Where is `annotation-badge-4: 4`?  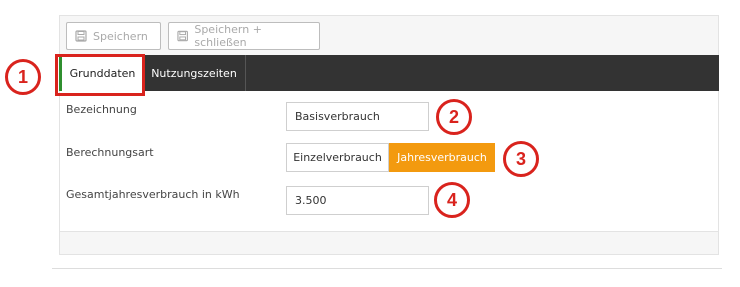
annotation-badge-4: 4 is located at coordinates (452, 200).